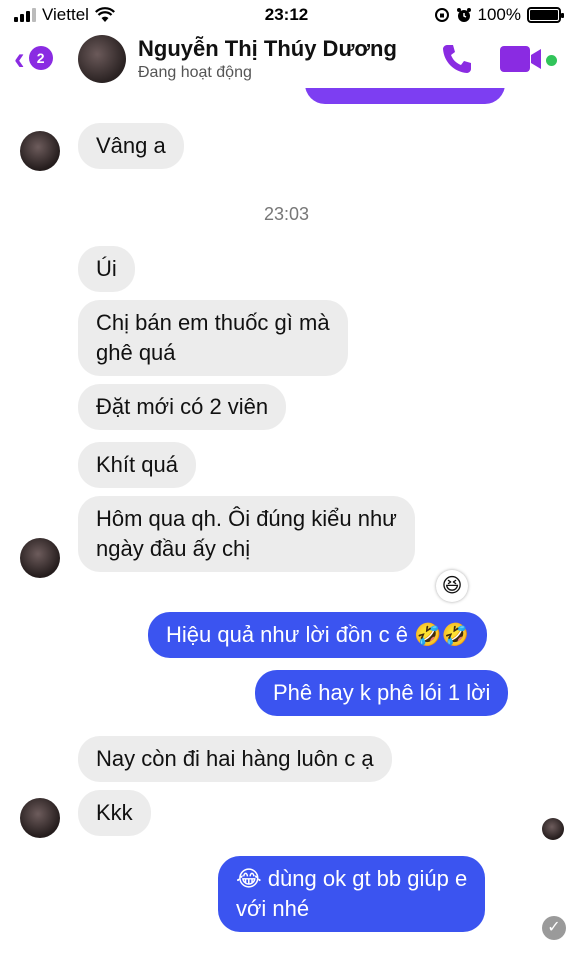 This screenshot has height=960, width=573. What do you see at coordinates (136, 352) in the screenshot?
I see `message-text: ghê quá` at bounding box center [136, 352].